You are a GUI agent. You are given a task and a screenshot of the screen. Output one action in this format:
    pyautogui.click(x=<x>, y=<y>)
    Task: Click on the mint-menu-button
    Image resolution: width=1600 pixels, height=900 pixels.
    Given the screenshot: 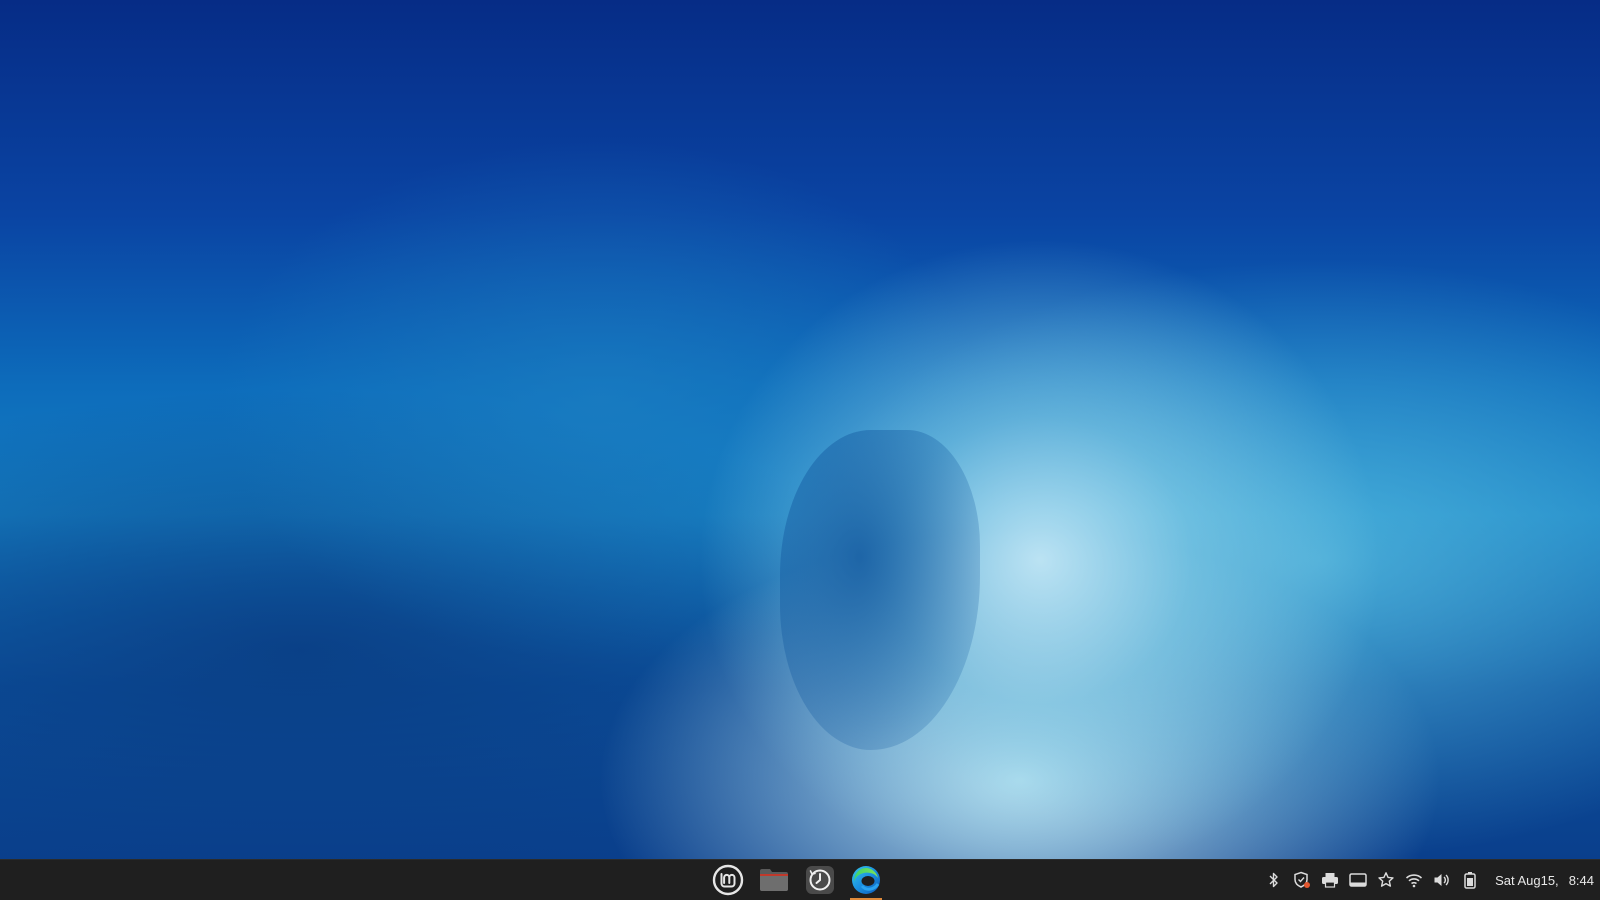 What is the action you would take?
    pyautogui.click(x=728, y=880)
    